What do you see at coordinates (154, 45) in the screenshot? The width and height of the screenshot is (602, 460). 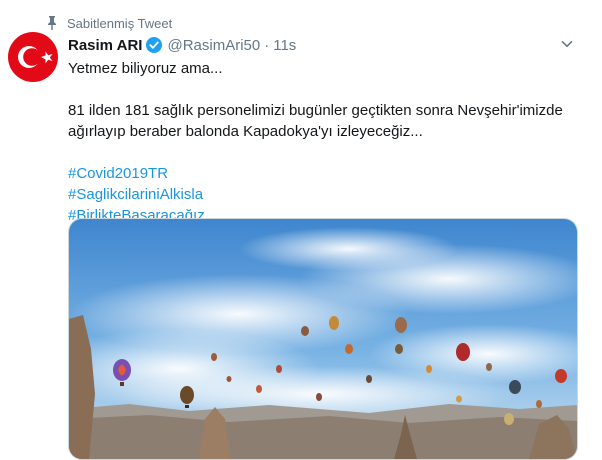 I see `verified-badge-icon` at bounding box center [154, 45].